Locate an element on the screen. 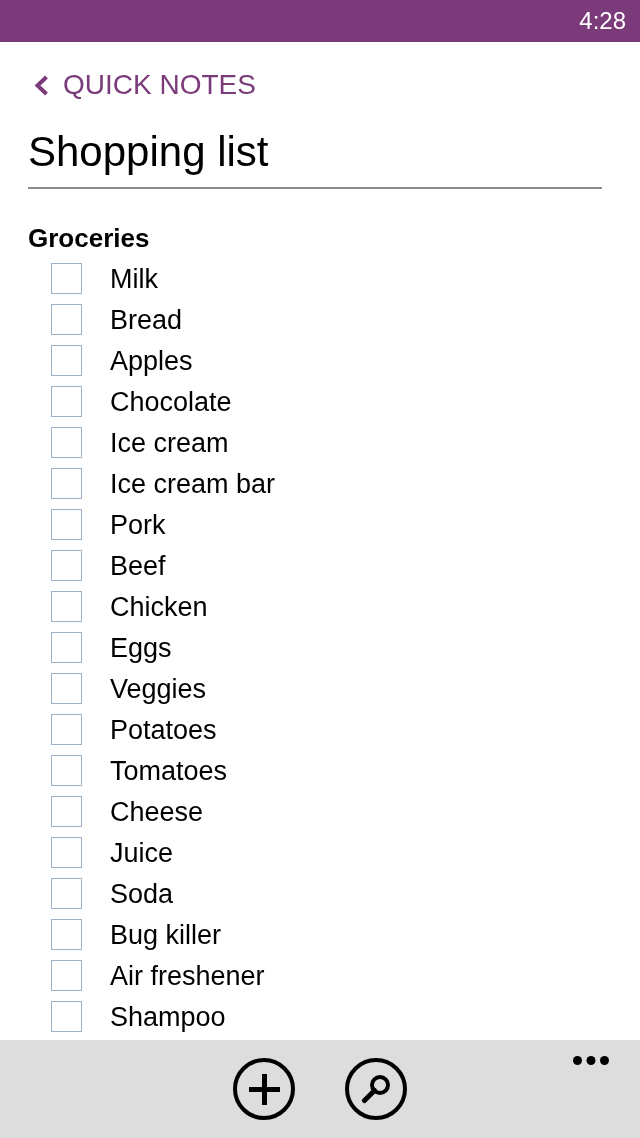  item-label: Cheese is located at coordinates (157, 811).